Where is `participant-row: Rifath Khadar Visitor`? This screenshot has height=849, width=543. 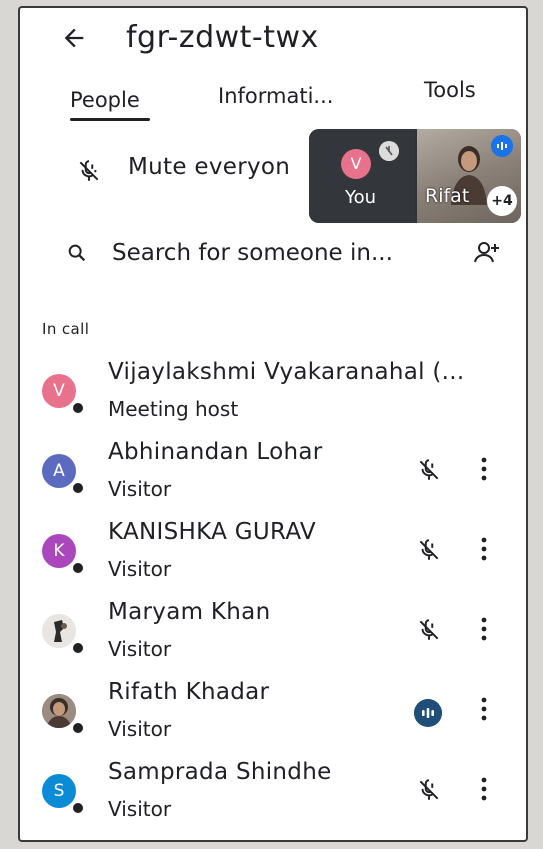
participant-row: Rifath Khadar Visitor is located at coordinates (273, 713).